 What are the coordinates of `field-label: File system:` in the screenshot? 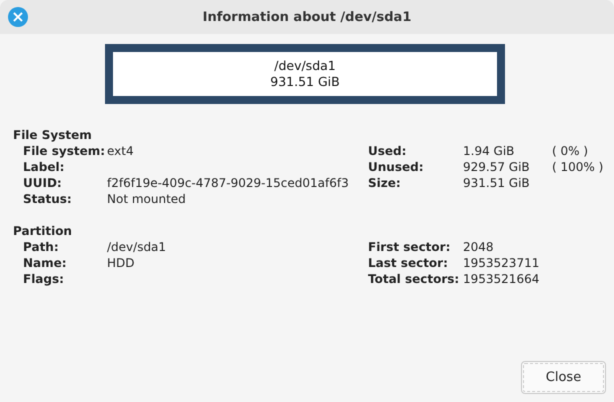 It's located at (64, 151).